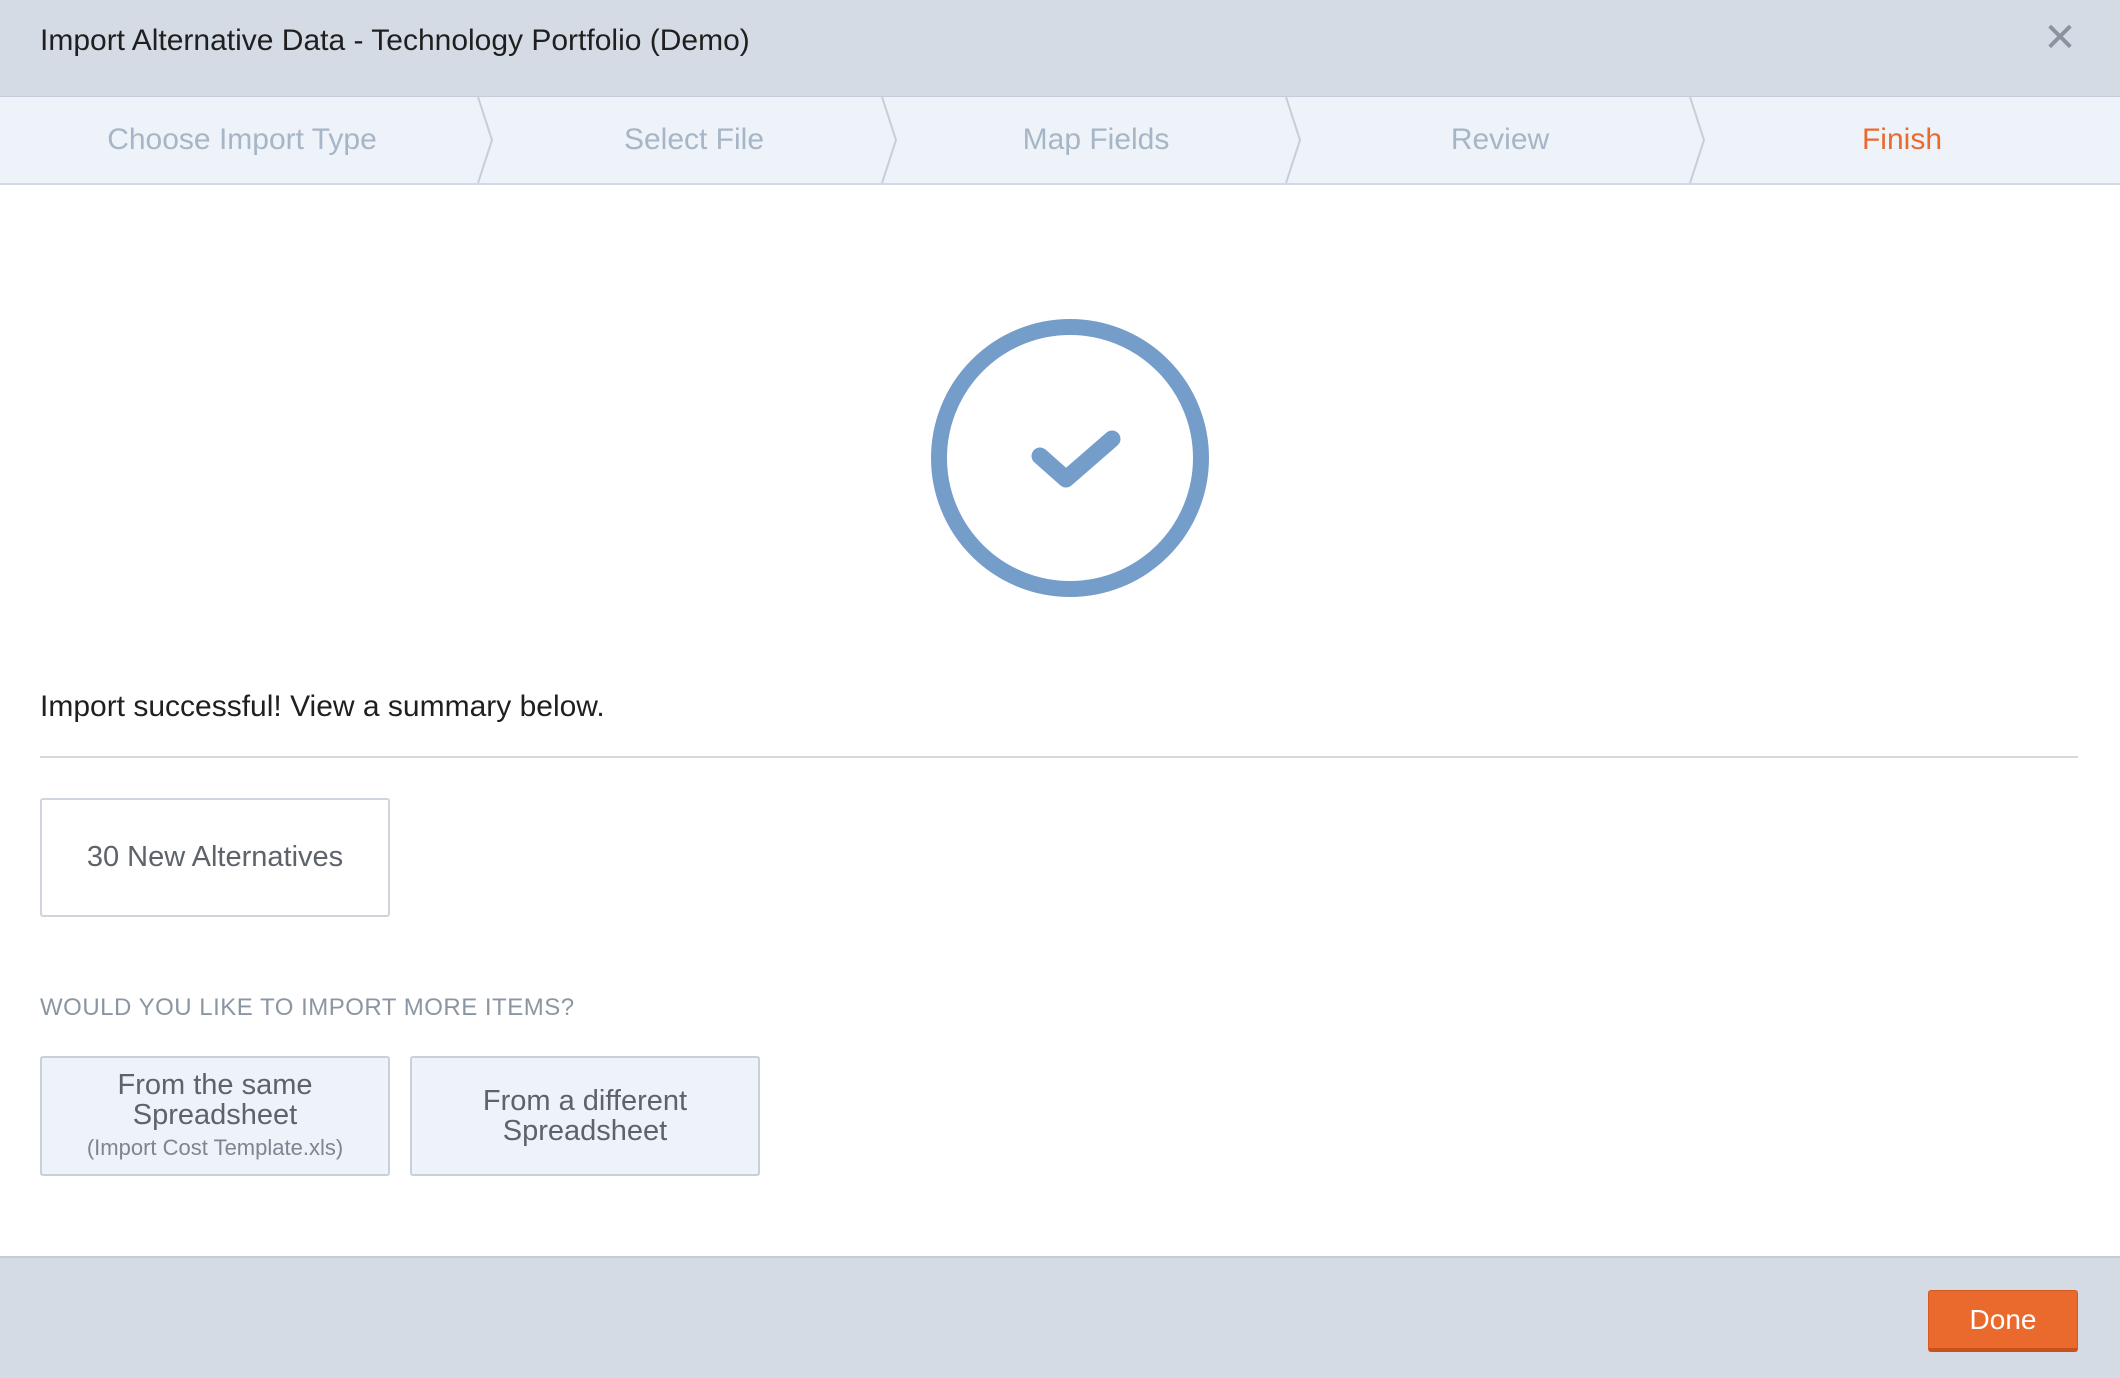  Describe the element at coordinates (322, 706) in the screenshot. I see `success-message: Import successful! View a summary below.` at that location.